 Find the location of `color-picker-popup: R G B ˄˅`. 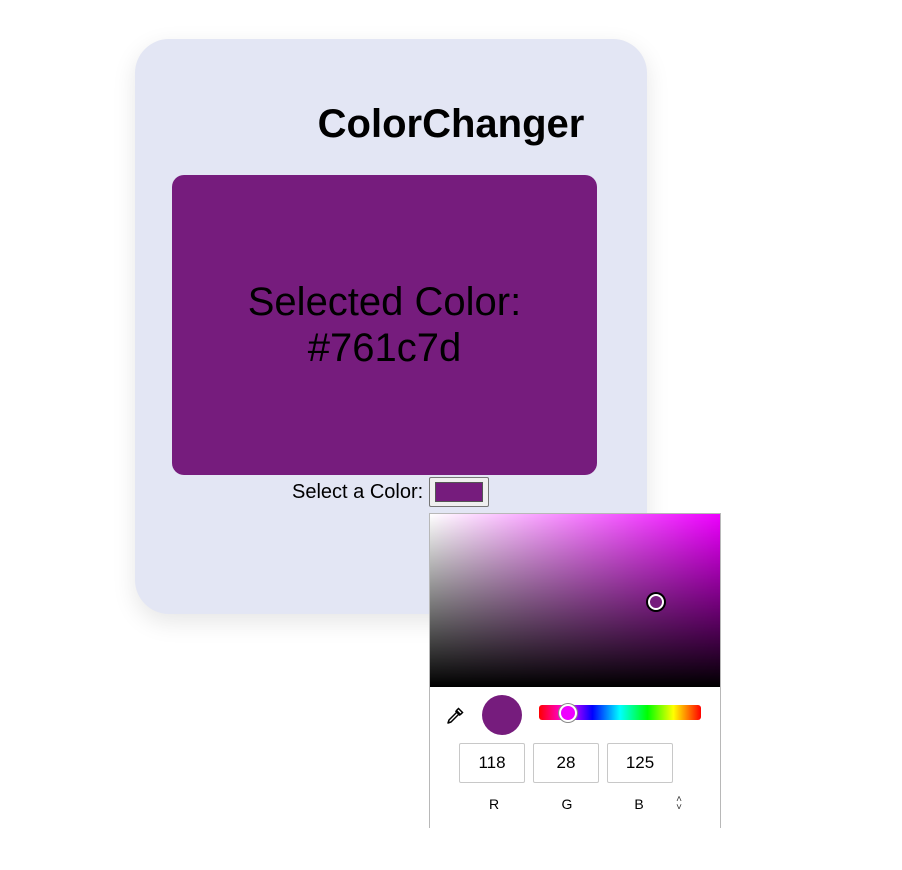

color-picker-popup: R G B ˄˅ is located at coordinates (575, 670).